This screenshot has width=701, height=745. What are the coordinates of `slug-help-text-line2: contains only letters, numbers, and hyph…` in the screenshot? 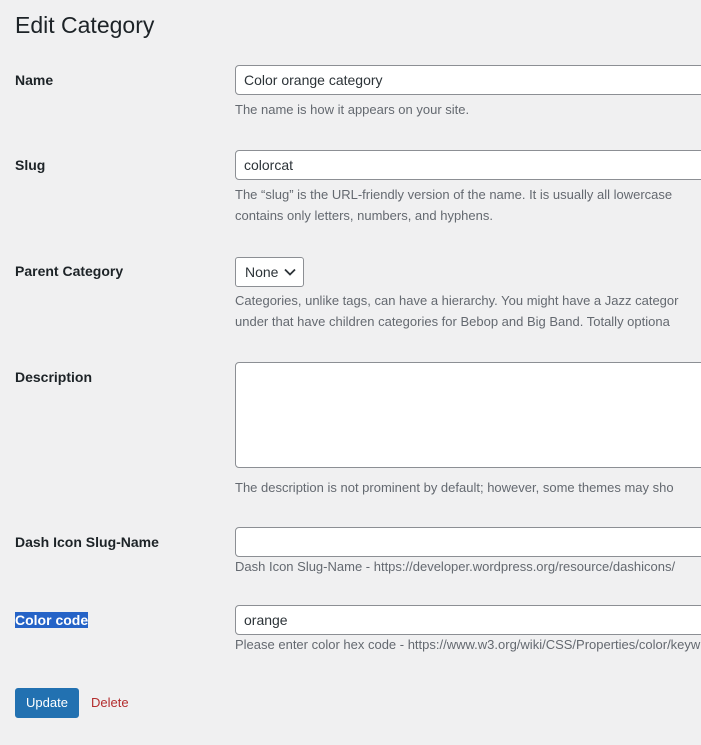 It's located at (364, 215).